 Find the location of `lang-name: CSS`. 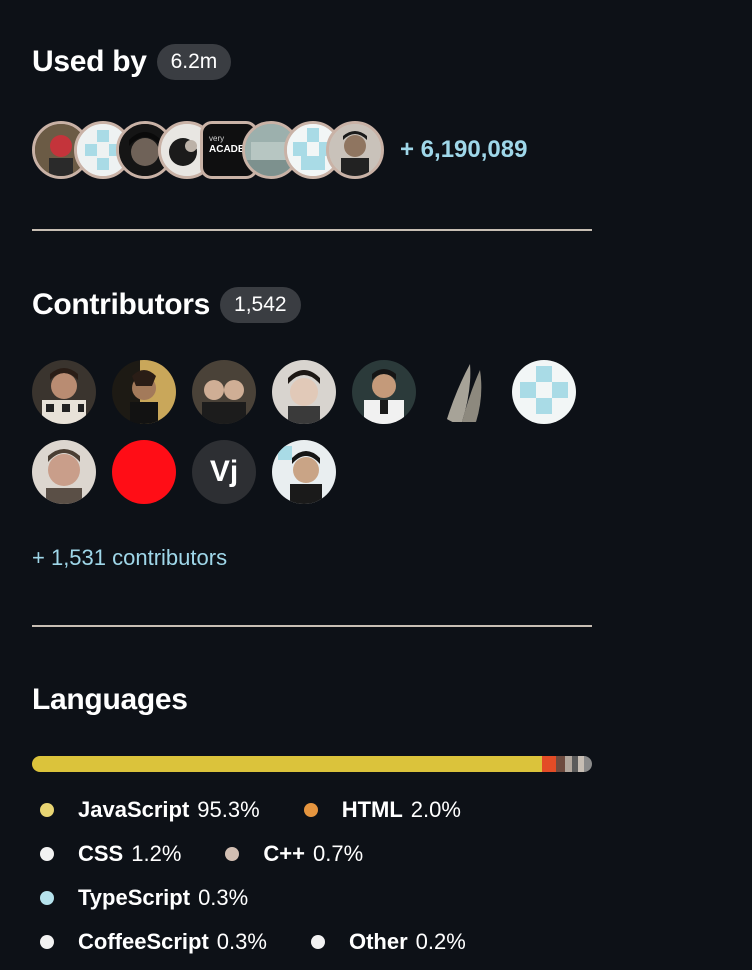

lang-name: CSS is located at coordinates (101, 853).